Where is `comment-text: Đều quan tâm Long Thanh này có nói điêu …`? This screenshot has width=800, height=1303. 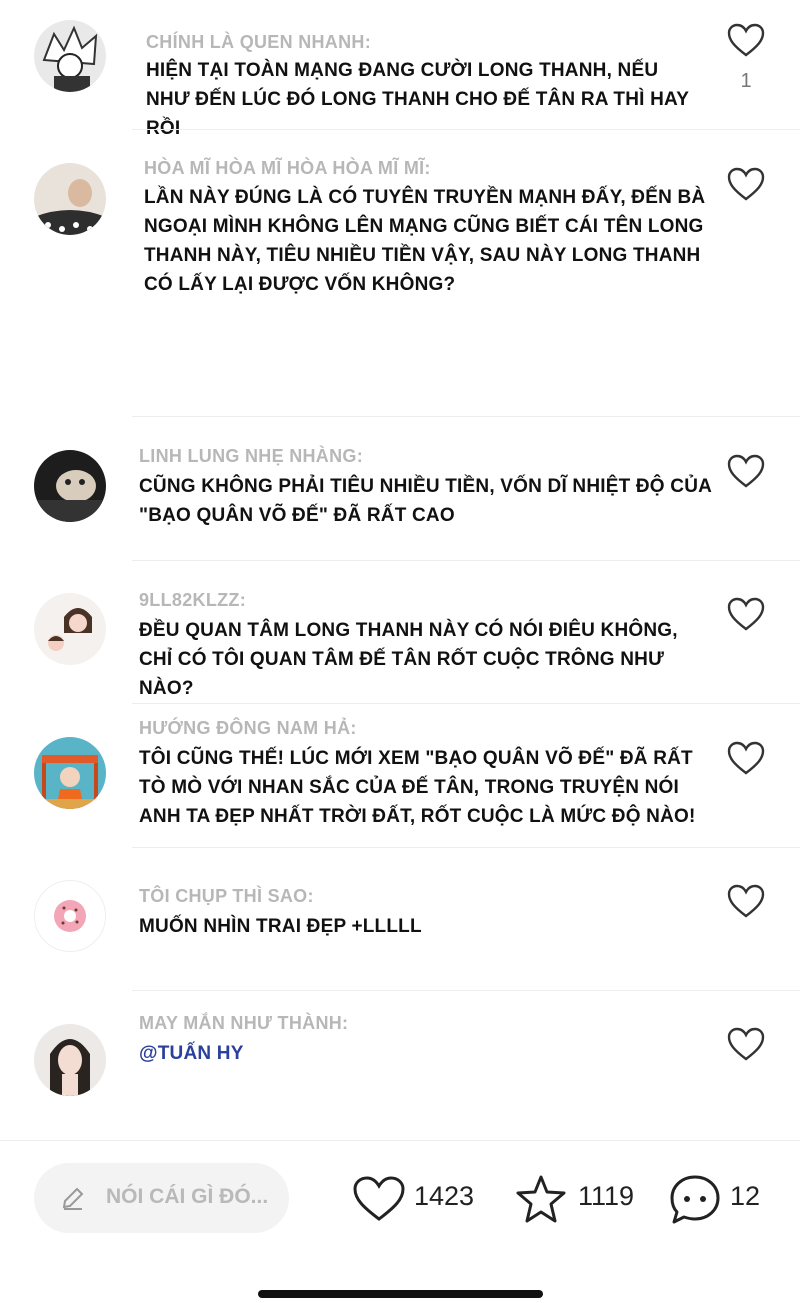
comment-text: Đều quan tâm Long Thanh này có nói điêu … is located at coordinates (408, 659).